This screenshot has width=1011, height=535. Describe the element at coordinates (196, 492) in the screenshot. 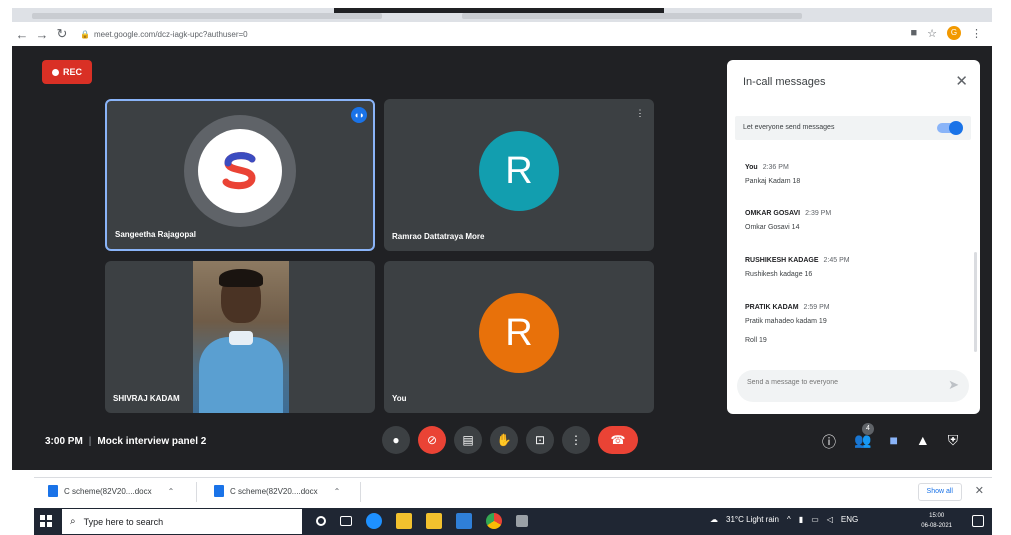

I see `divider` at that location.